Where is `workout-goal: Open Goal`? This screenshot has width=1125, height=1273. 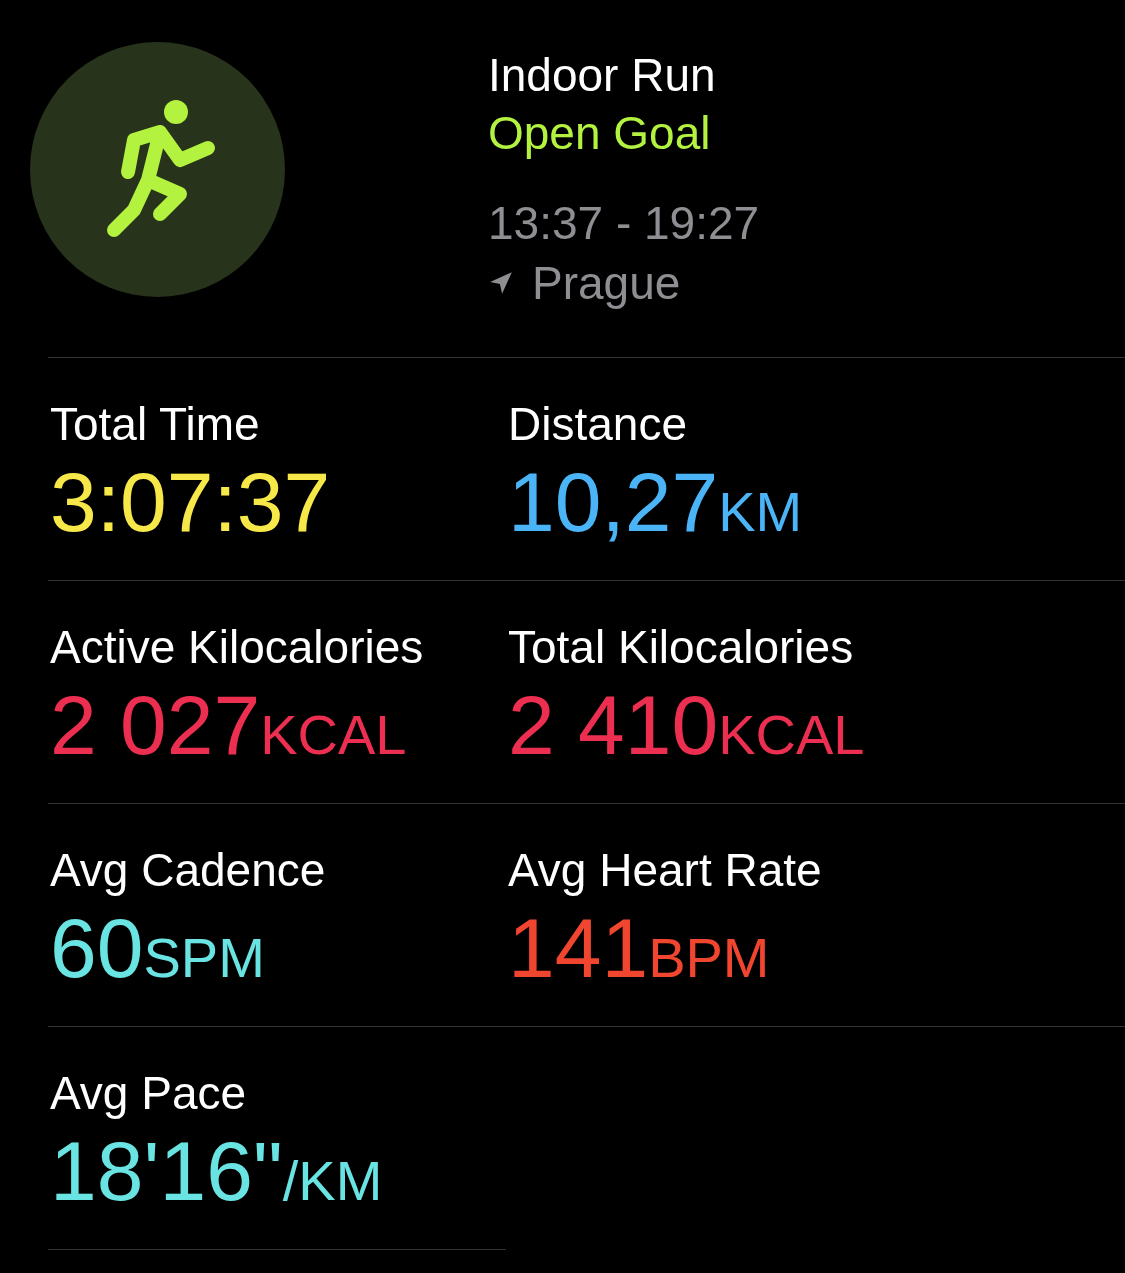 workout-goal: Open Goal is located at coordinates (600, 133).